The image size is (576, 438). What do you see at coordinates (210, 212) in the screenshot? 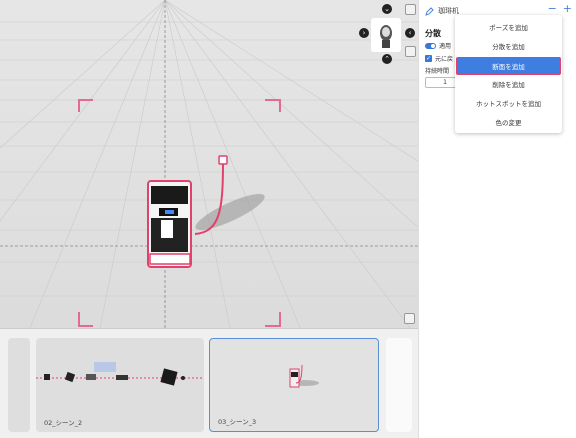
I see `coffee-machine-model` at bounding box center [210, 212].